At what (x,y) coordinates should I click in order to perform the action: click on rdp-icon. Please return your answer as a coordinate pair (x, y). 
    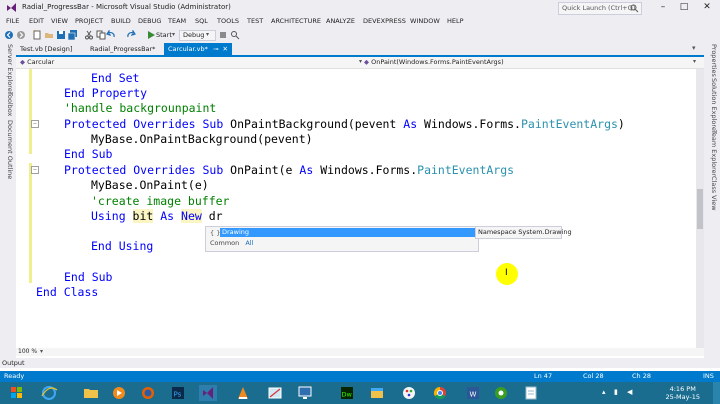
    Looking at the image, I should click on (305, 393).